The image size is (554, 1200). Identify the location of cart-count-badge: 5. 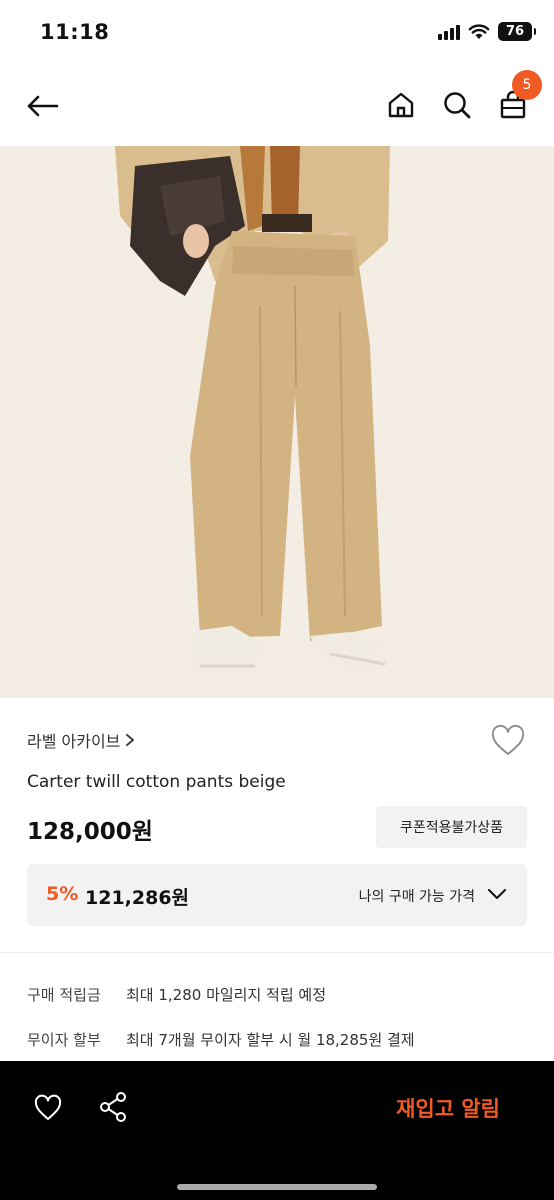
(527, 85).